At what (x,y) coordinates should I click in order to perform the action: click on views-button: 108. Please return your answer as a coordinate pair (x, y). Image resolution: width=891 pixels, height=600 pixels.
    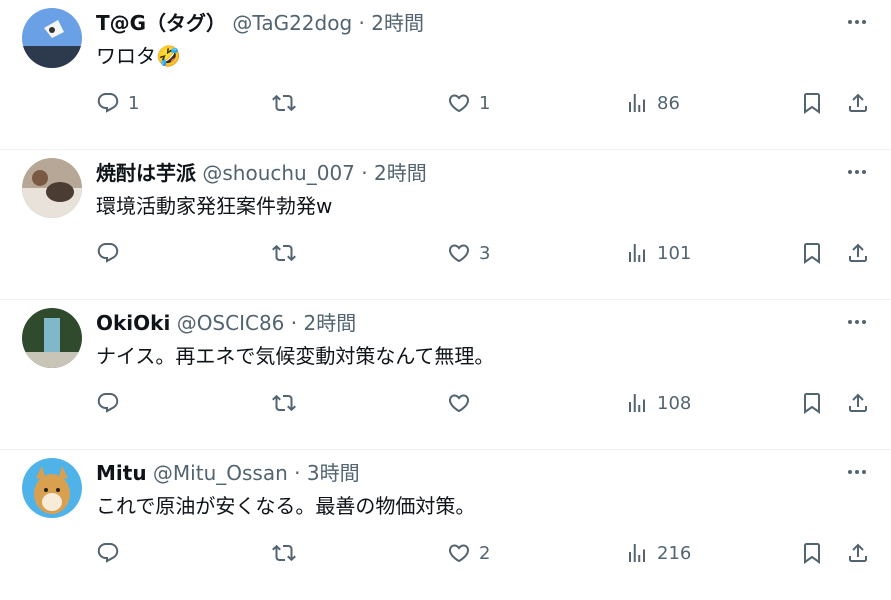
    Looking at the image, I should click on (658, 403).